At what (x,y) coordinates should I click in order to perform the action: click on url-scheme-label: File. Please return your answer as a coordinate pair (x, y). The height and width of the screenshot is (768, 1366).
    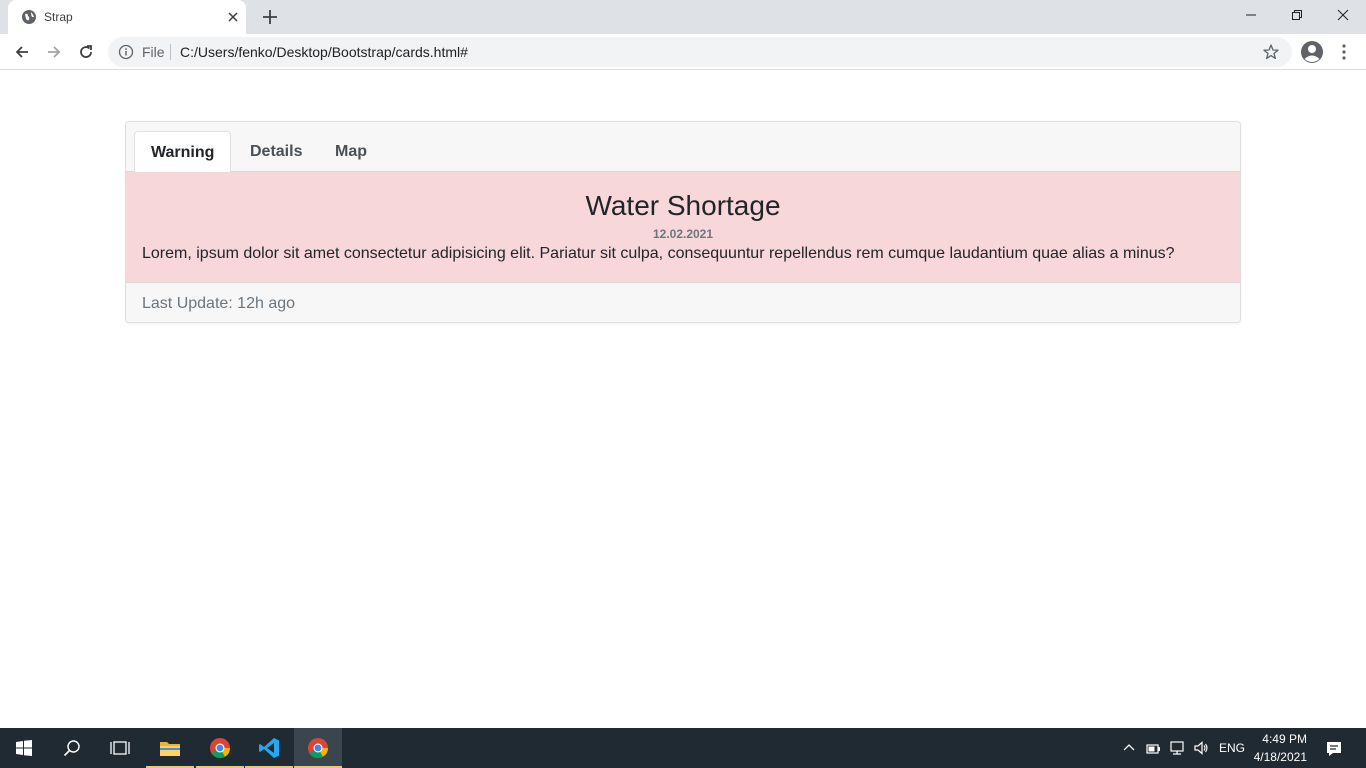
    Looking at the image, I should click on (153, 52).